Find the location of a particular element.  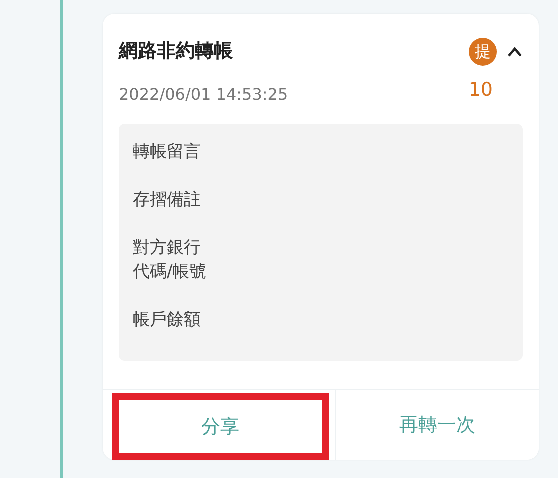

detail-label: 帳戶餘額 is located at coordinates (167, 320).